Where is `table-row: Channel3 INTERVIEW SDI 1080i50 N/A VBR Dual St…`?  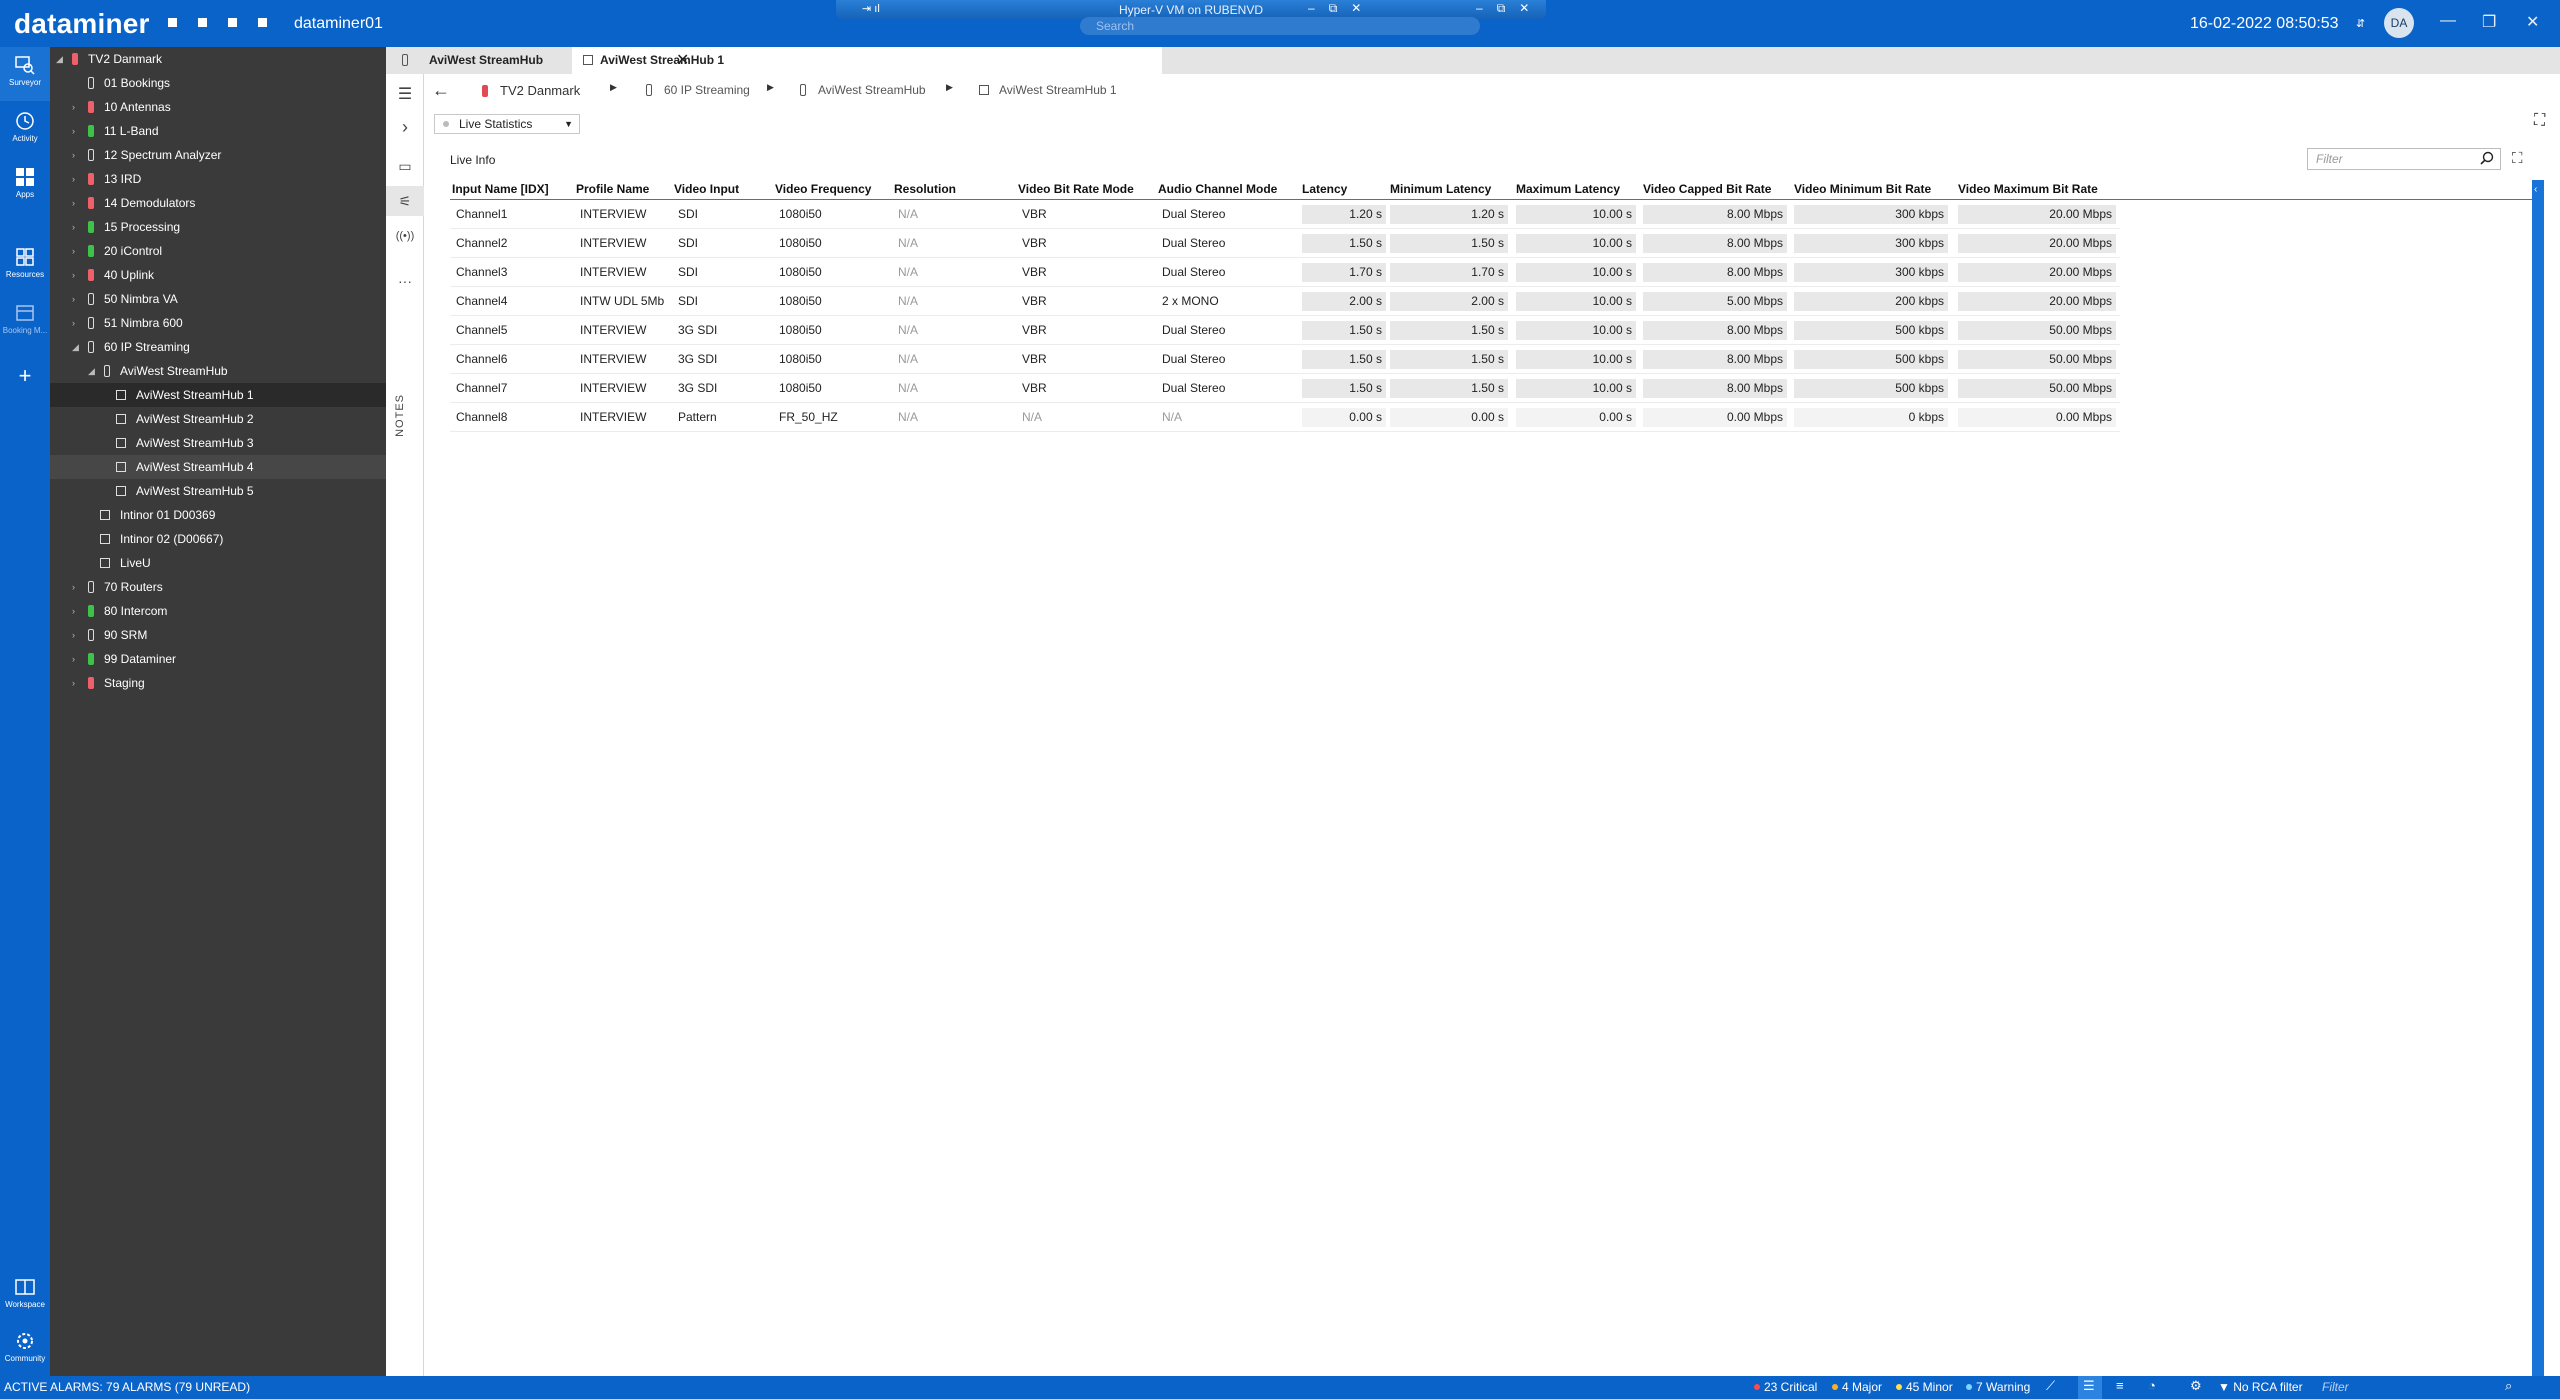
table-row: Channel3 INTERVIEW SDI 1080i50 N/A VBR Dual St… is located at coordinates (1285, 272).